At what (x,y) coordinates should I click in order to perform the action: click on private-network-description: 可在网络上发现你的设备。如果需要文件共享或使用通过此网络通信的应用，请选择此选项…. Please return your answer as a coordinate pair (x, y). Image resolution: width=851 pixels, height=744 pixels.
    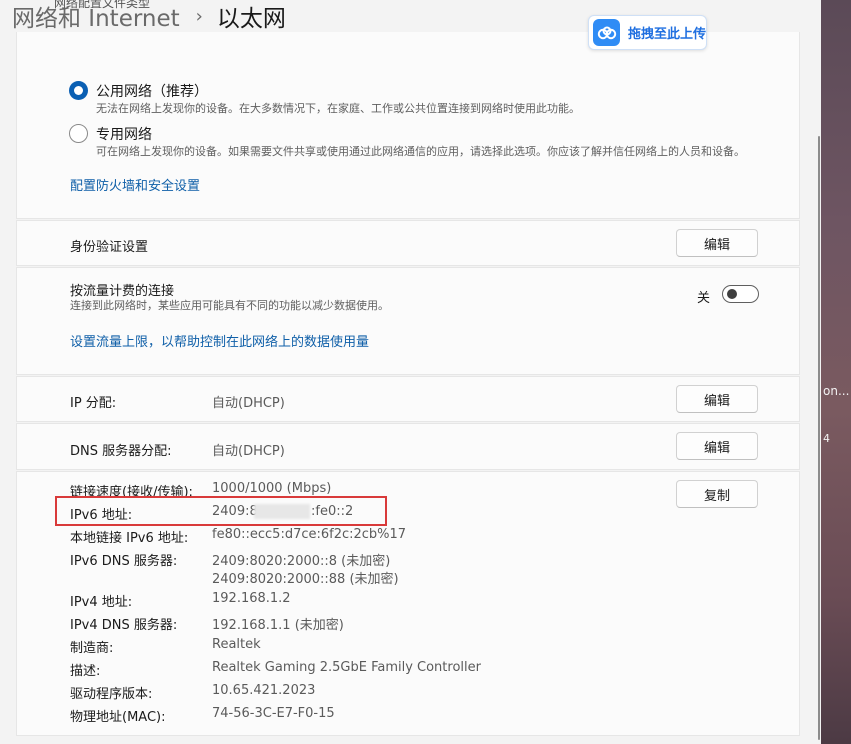
    Looking at the image, I should click on (420, 151).